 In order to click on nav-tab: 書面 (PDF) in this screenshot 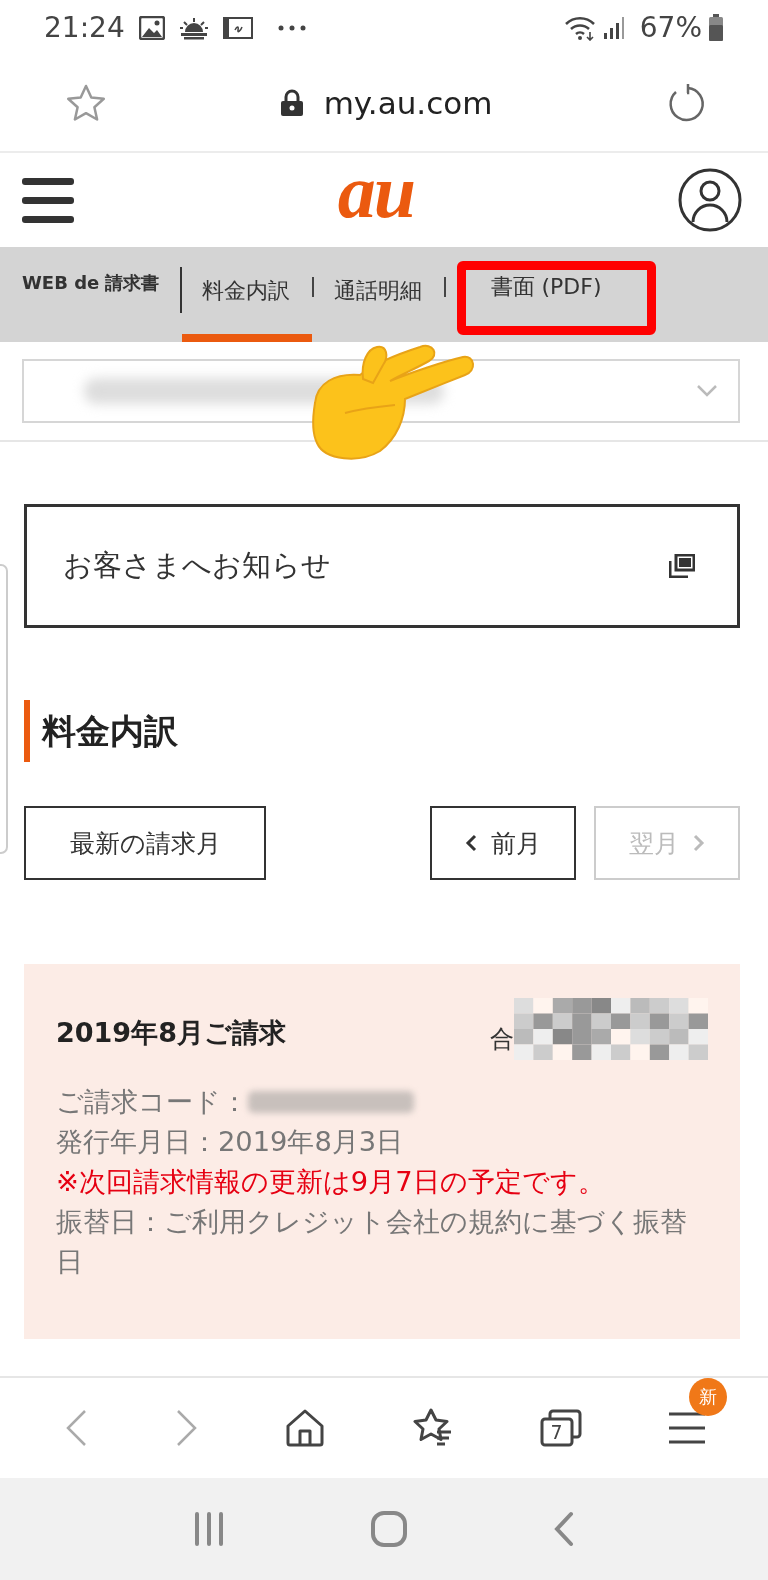, I will do `click(547, 294)`.